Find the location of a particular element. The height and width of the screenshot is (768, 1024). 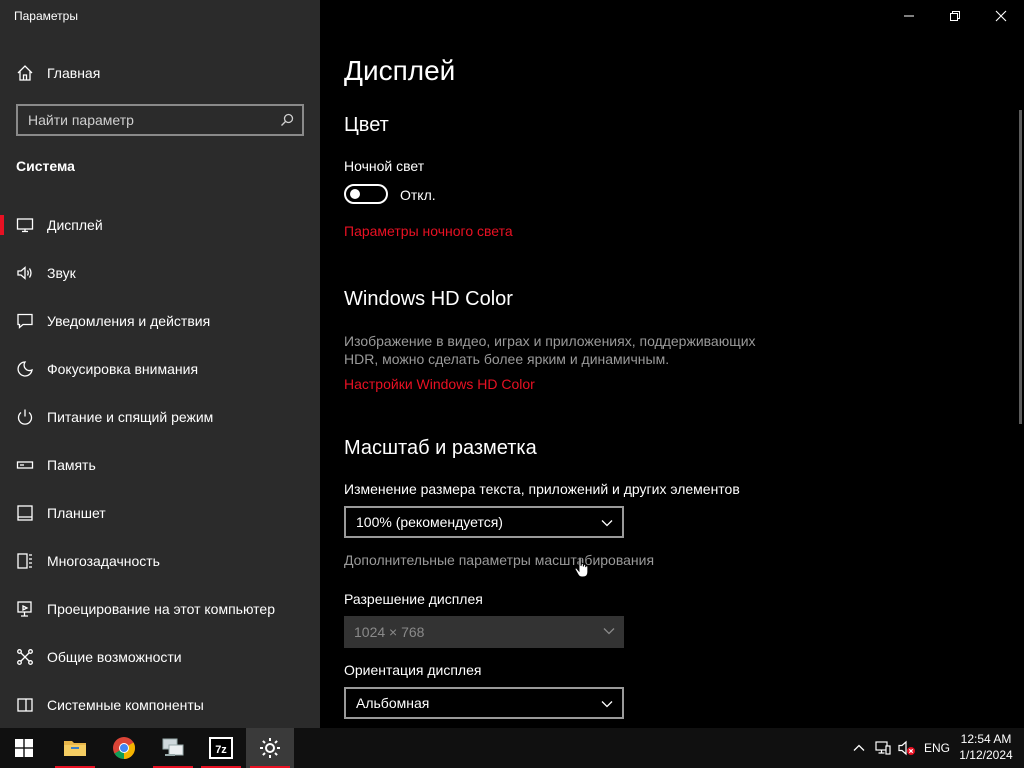

tray-overflow-button is located at coordinates (859, 748).